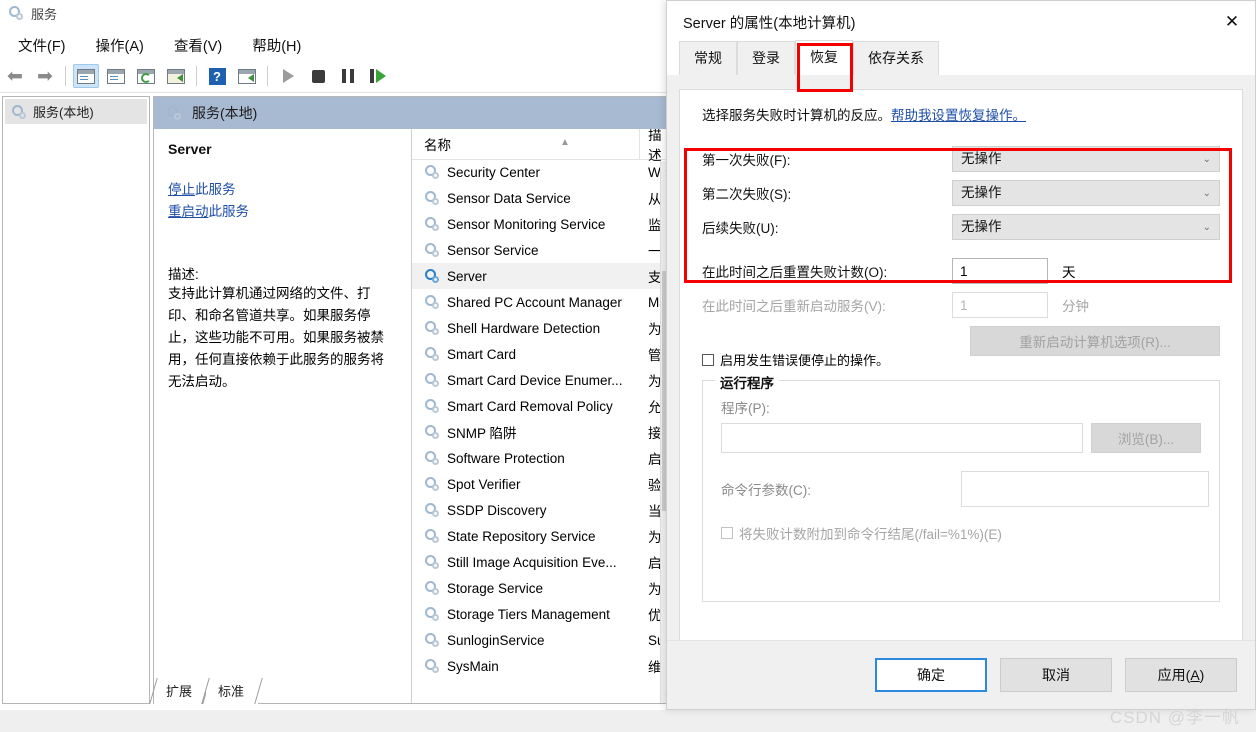 The width and height of the screenshot is (1256, 732). Describe the element at coordinates (543, 250) in the screenshot. I see `table-row: Sensor Service一项` at that location.